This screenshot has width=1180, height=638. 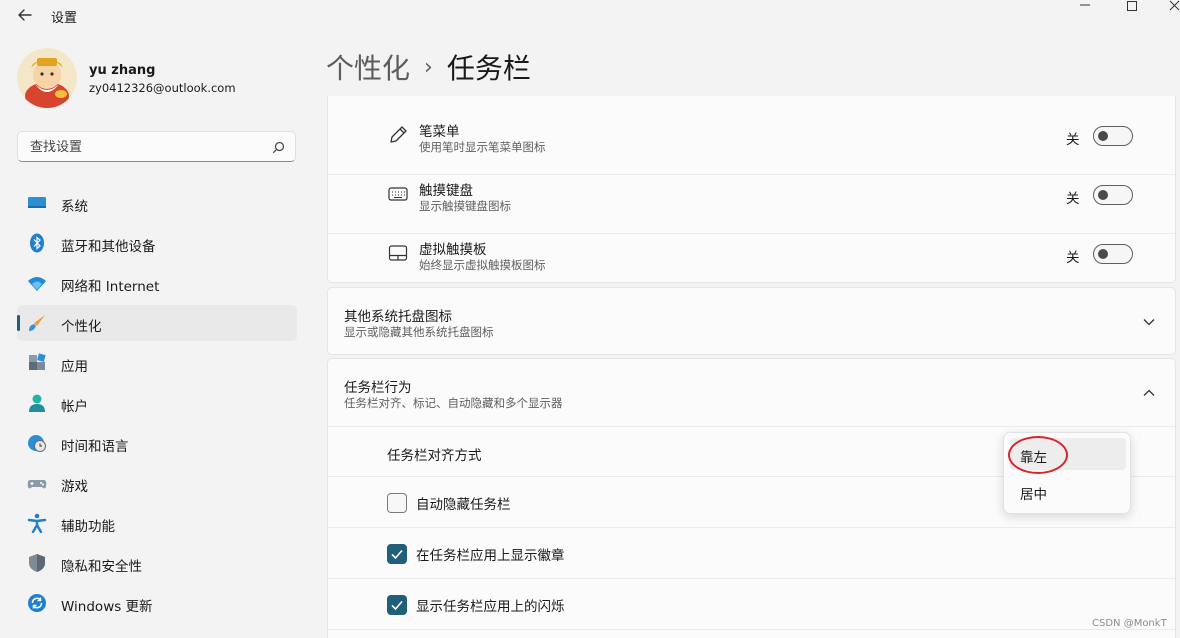 I want to click on globe-clock-icon, so click(x=37, y=443).